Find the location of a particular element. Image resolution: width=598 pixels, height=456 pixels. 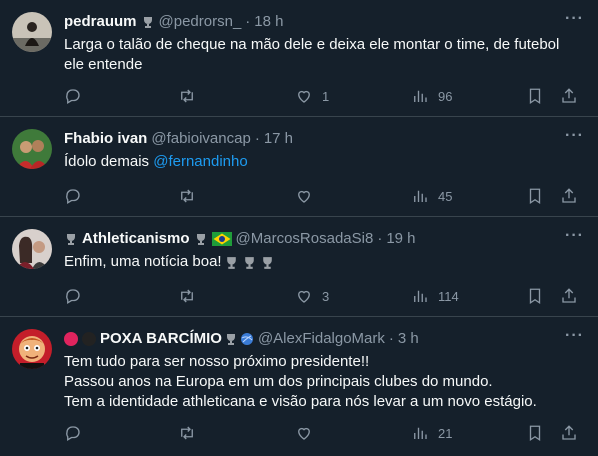

like-count: 1 is located at coordinates (326, 96).